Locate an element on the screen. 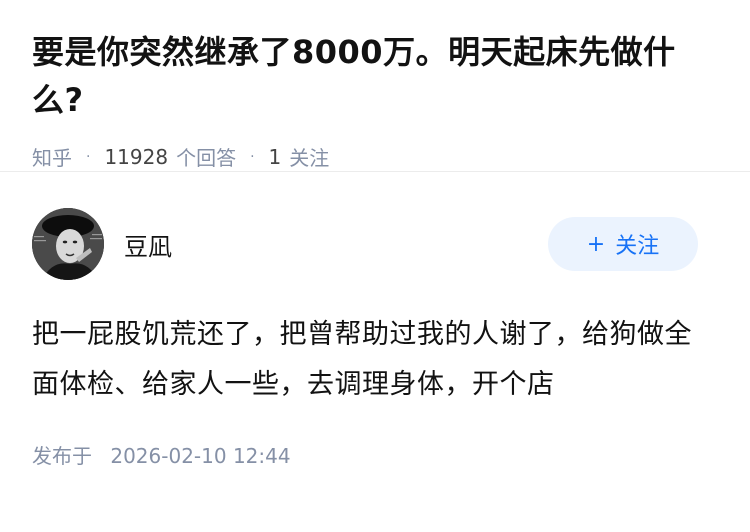 The width and height of the screenshot is (750, 532). plus-icon: + is located at coordinates (596, 244).